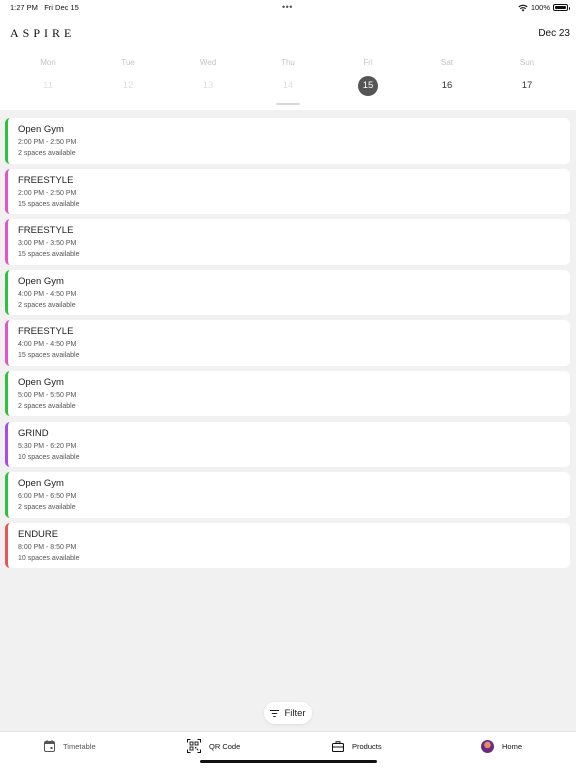  Describe the element at coordinates (295, 713) in the screenshot. I see `filter-label: Filter` at that location.